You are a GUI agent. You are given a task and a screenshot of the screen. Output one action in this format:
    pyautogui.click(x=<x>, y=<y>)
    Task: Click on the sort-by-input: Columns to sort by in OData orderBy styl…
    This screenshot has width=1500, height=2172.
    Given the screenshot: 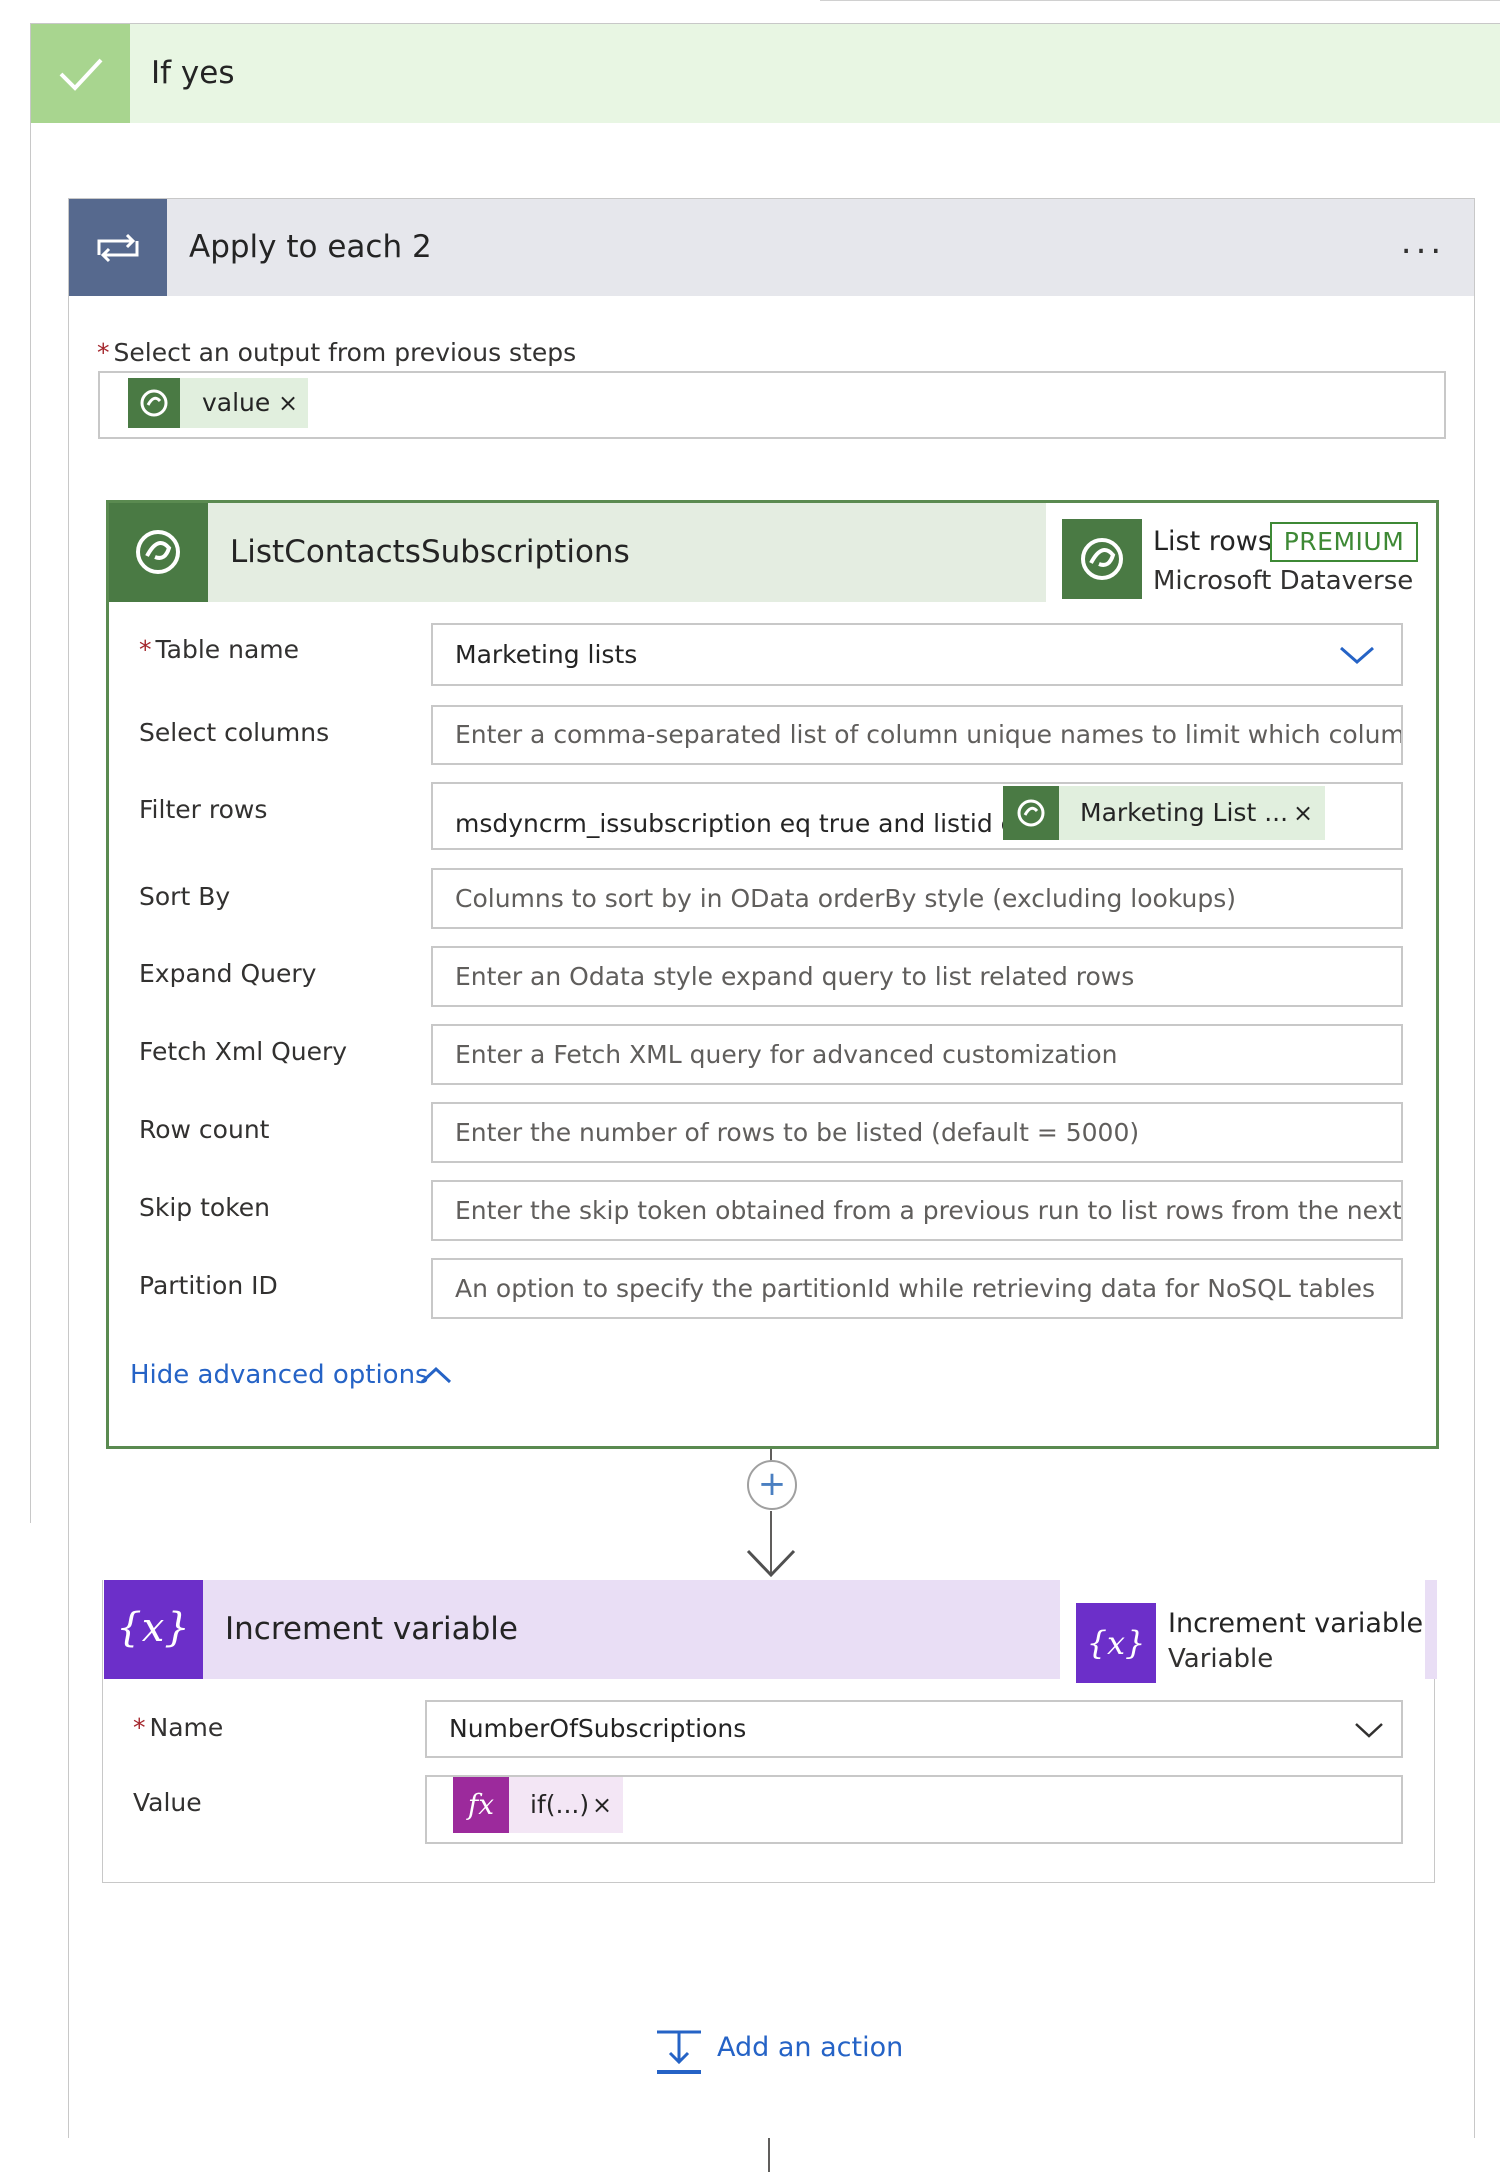 What is the action you would take?
    pyautogui.click(x=917, y=898)
    